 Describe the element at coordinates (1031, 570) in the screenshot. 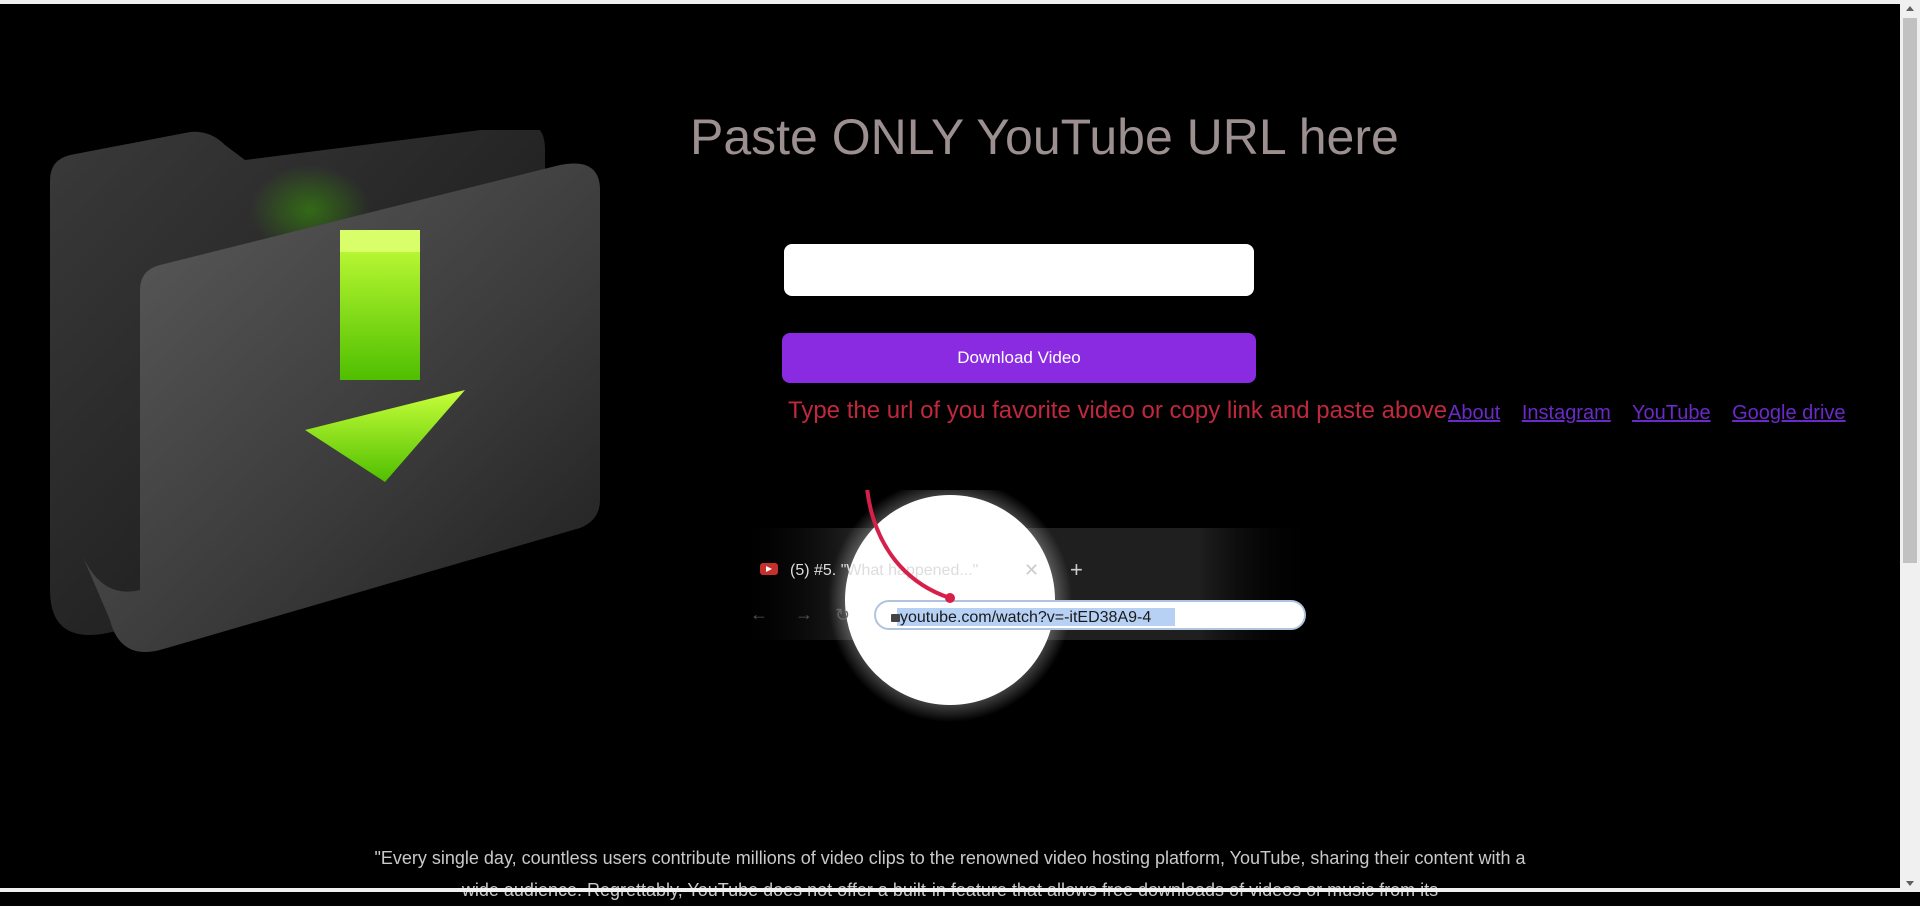

I see `demo-close-tab-icon: ✕` at that location.